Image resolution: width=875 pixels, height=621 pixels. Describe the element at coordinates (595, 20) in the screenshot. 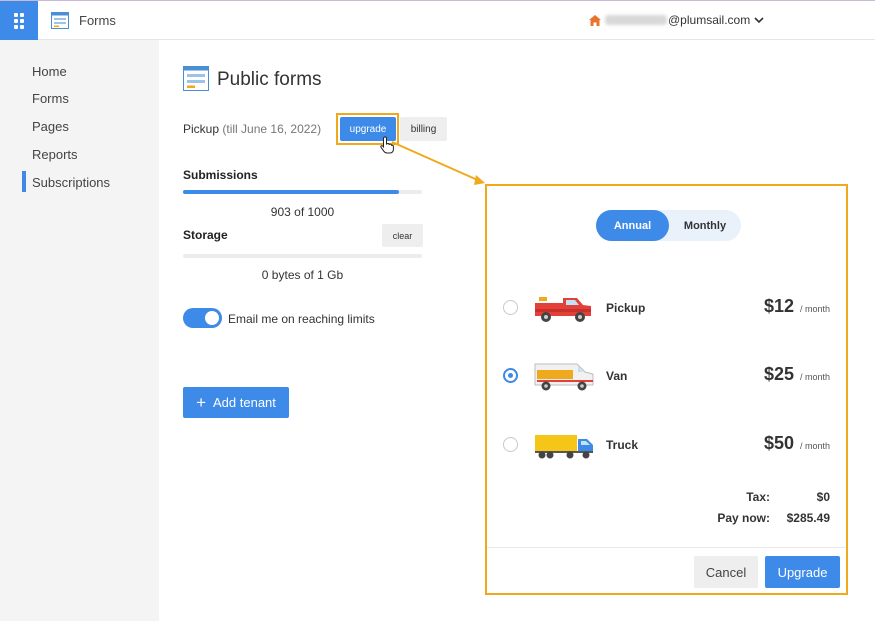

I see `home-icon` at that location.